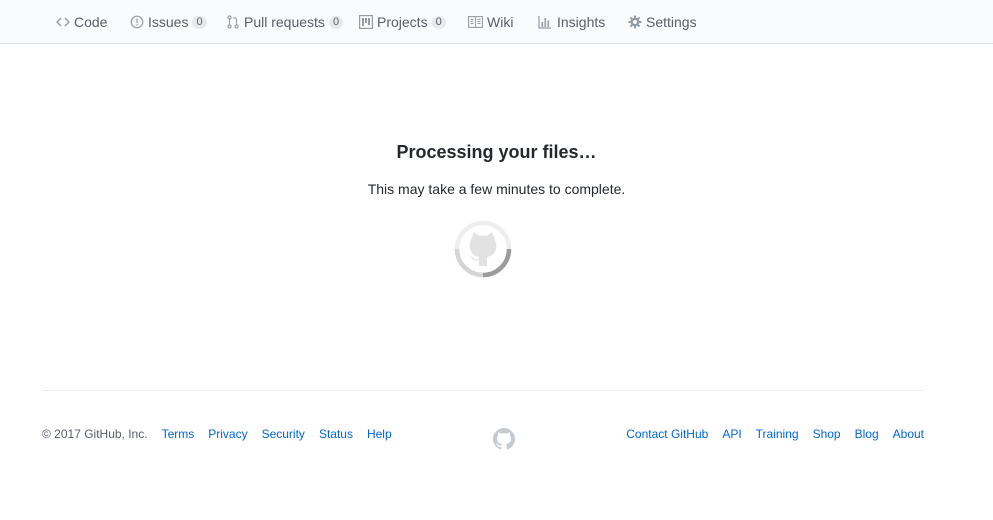  What do you see at coordinates (227, 434) in the screenshot?
I see `footer-link-privacy: Privacy` at bounding box center [227, 434].